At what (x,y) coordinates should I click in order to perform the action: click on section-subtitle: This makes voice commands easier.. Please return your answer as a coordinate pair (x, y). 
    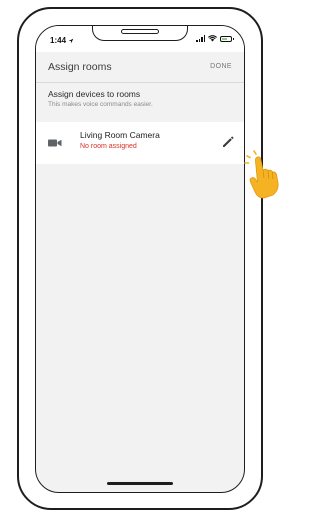
    Looking at the image, I should click on (100, 104).